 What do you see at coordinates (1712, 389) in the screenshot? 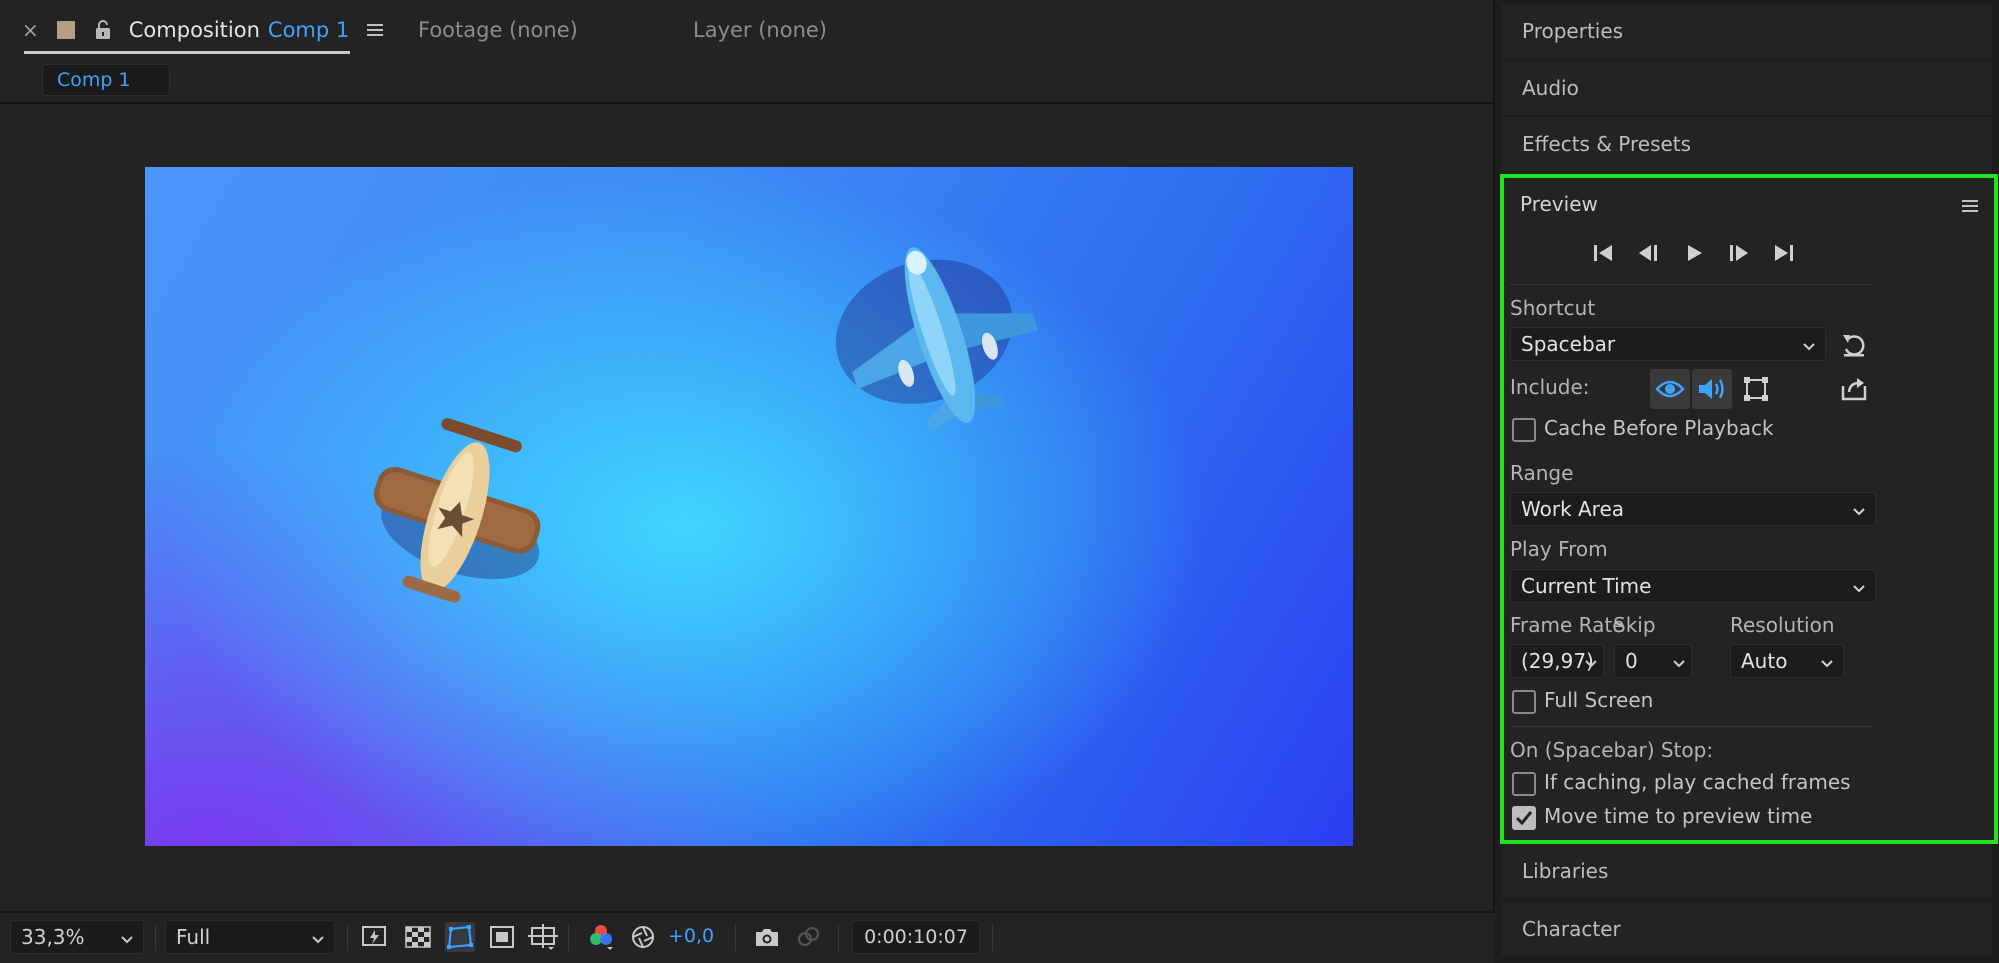
I see `speaker-icon` at bounding box center [1712, 389].